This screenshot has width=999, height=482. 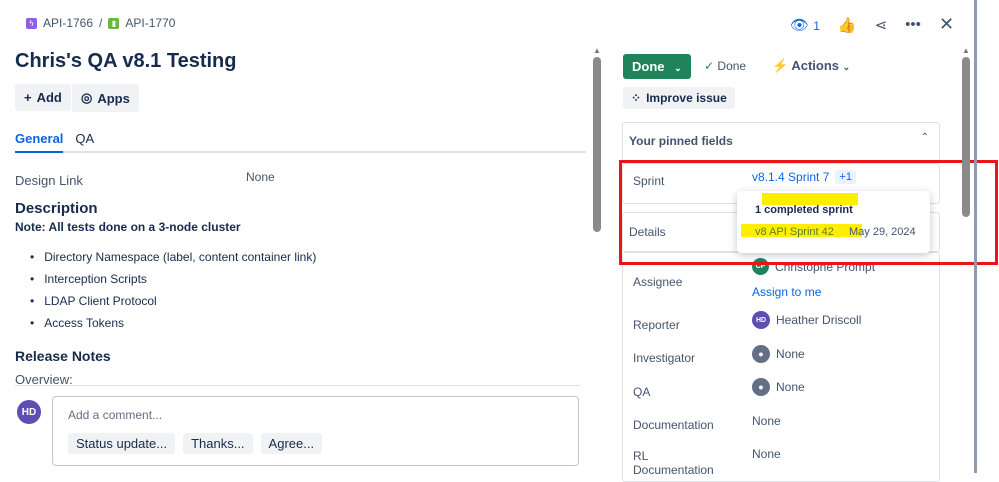 I want to click on breadcrumb: ϟ API-1766 / ▮ API-1770, so click(x=100, y=23).